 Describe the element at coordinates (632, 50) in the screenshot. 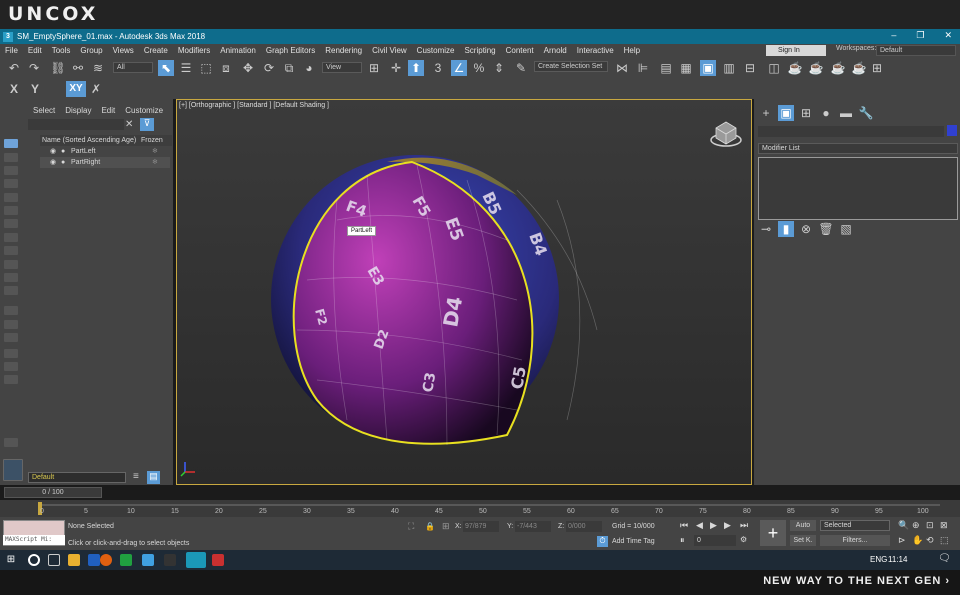

I see `menu-help: Help` at that location.